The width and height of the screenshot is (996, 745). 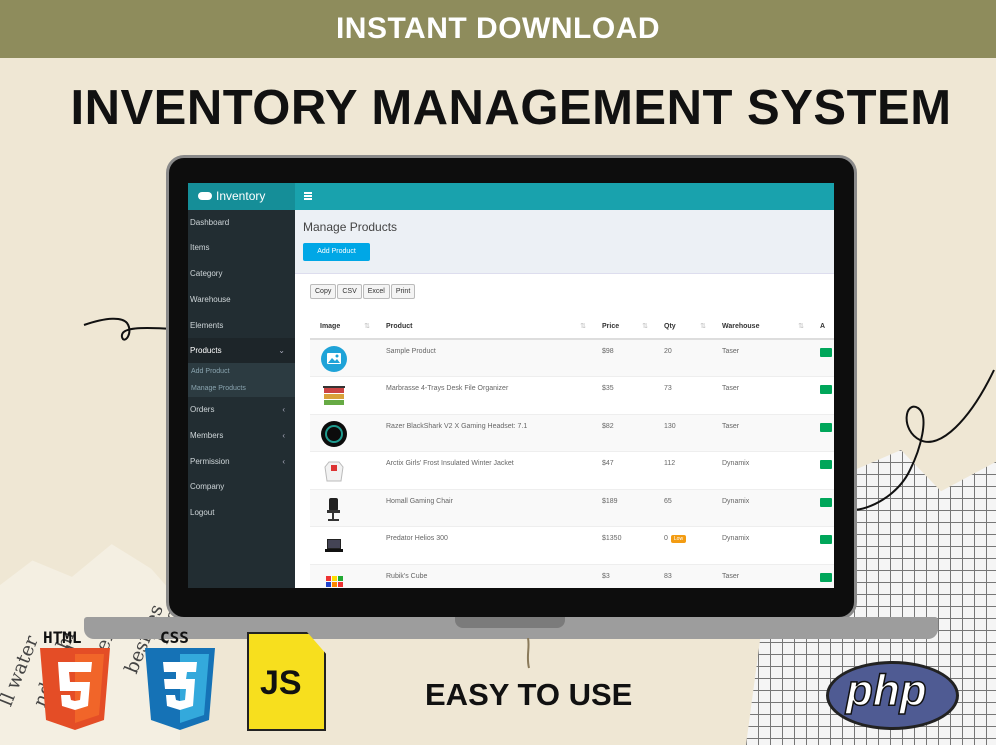 What do you see at coordinates (529, 694) in the screenshot?
I see `easy-to-use-tagline: EASY TO USE` at bounding box center [529, 694].